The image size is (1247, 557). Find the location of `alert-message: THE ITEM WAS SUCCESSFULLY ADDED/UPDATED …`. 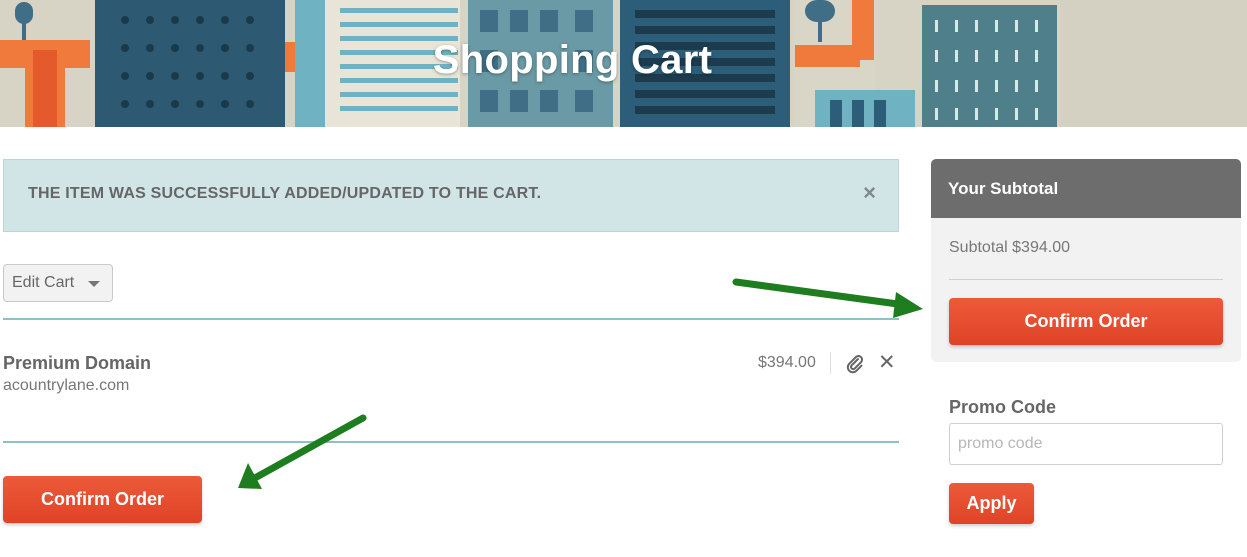

alert-message: THE ITEM WAS SUCCESSFULLY ADDED/UPDATED … is located at coordinates (285, 193).